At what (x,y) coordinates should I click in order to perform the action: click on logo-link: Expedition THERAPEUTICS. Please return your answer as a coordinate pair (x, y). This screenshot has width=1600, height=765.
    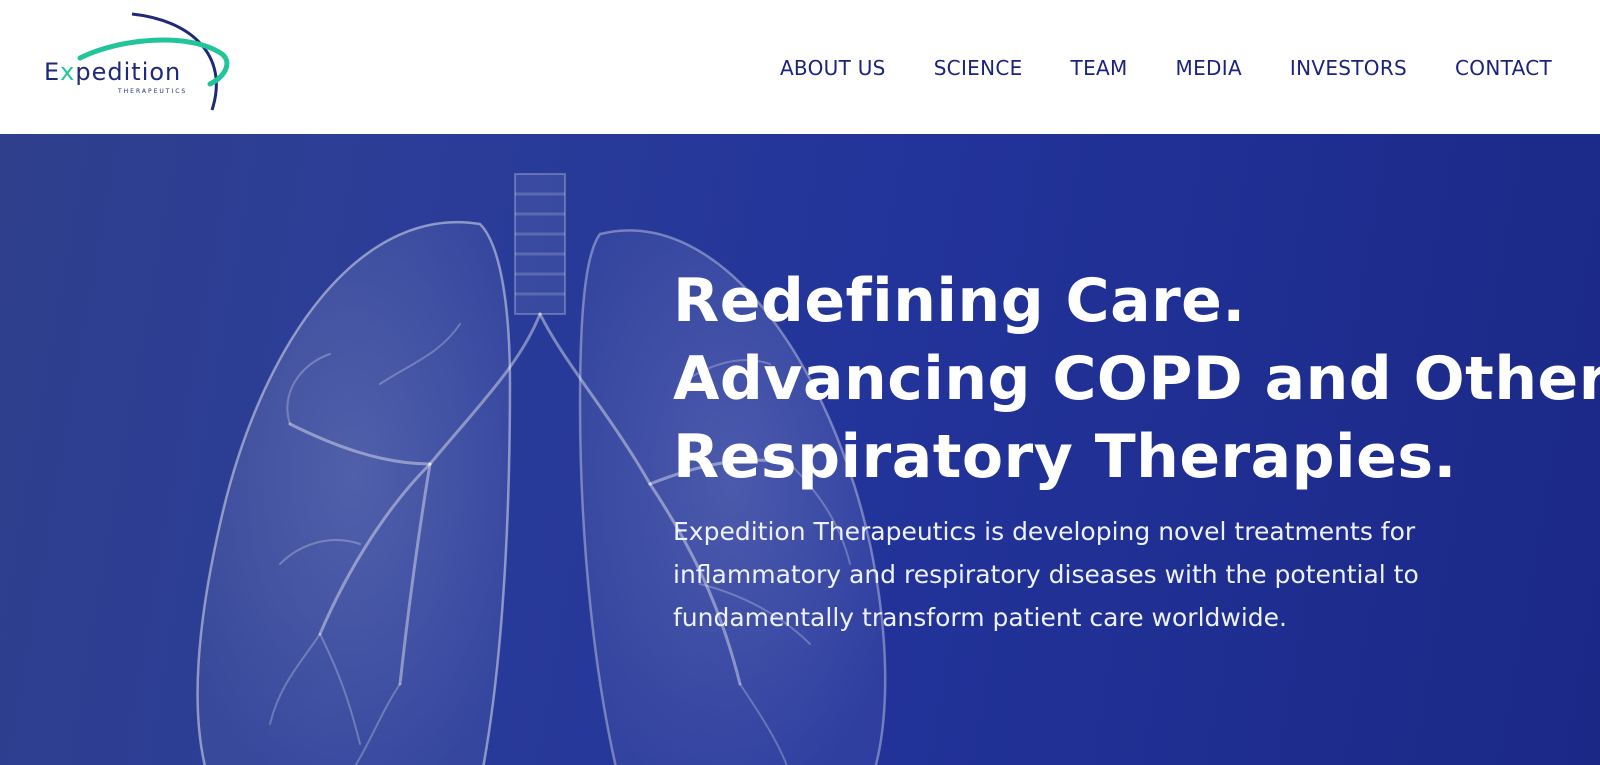
    Looking at the image, I should click on (140, 64).